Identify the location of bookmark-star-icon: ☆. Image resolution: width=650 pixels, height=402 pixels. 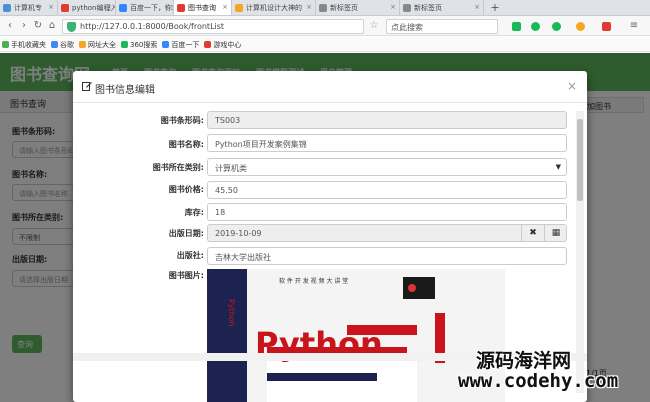
(374, 26).